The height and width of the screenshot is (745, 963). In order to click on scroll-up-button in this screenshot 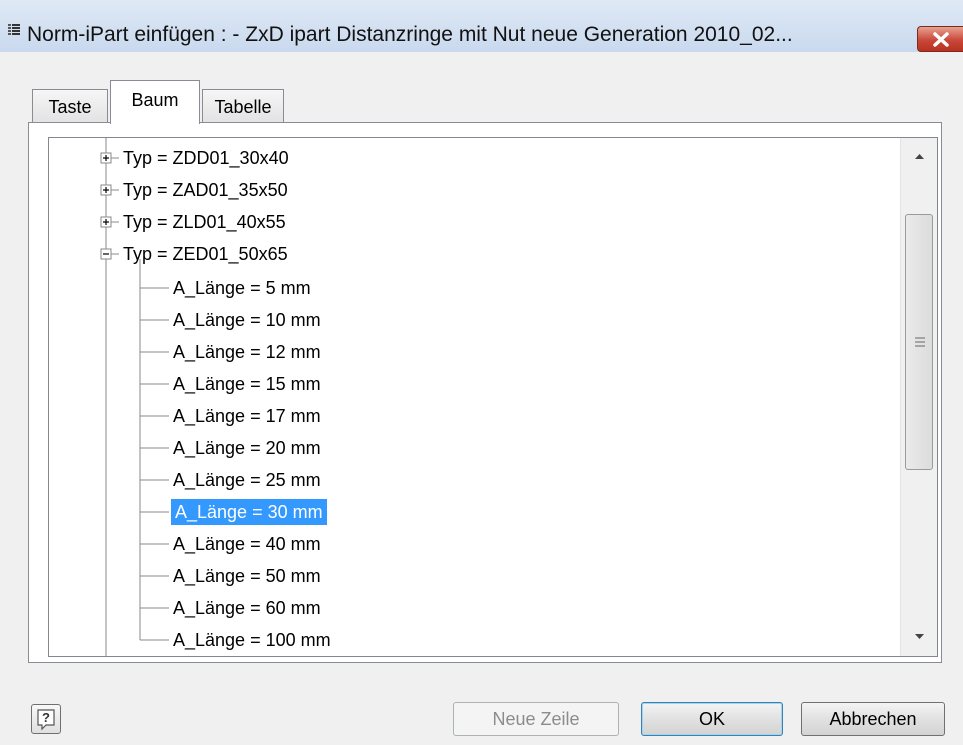, I will do `click(919, 158)`.